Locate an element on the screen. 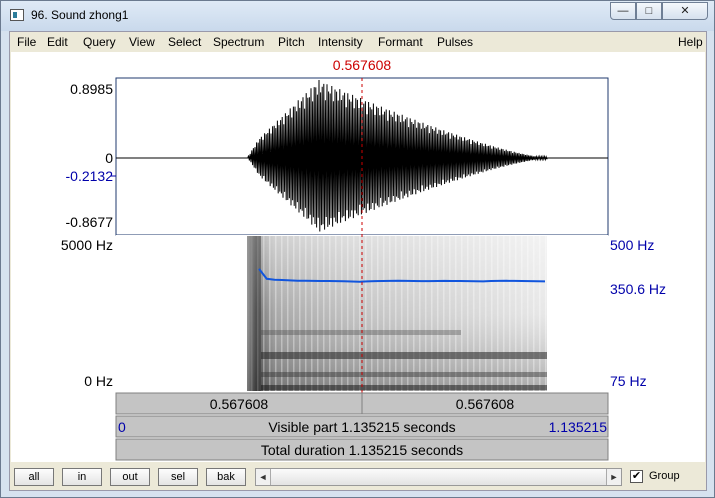 This screenshot has height=498, width=715. zoom-back-button: bak is located at coordinates (226, 477).